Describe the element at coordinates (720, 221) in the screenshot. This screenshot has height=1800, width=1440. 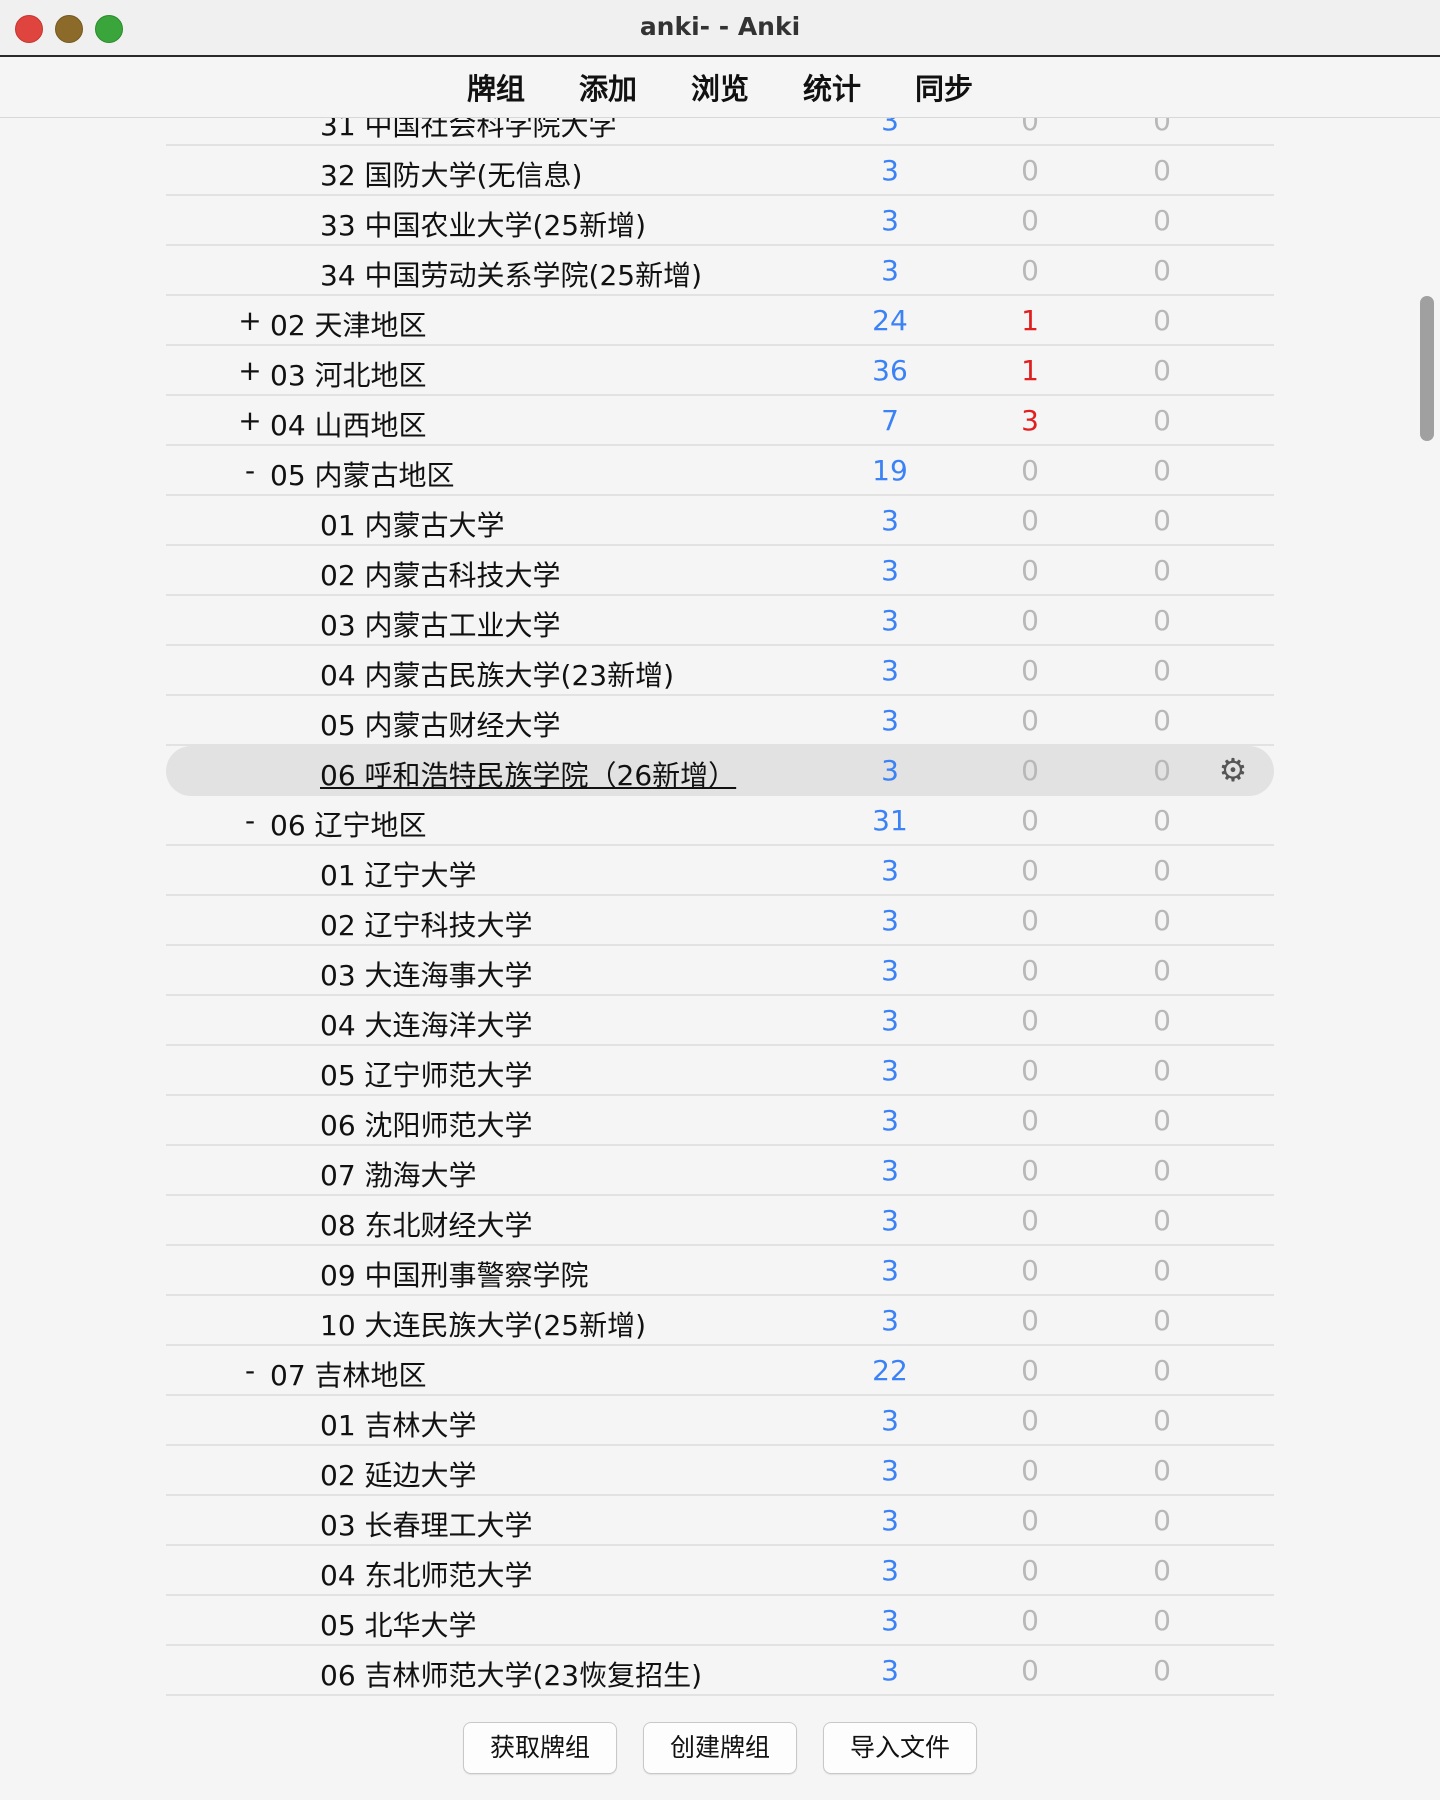
I see `deck-row: 33 中国农业大学(25新增) 3 0 0` at that location.